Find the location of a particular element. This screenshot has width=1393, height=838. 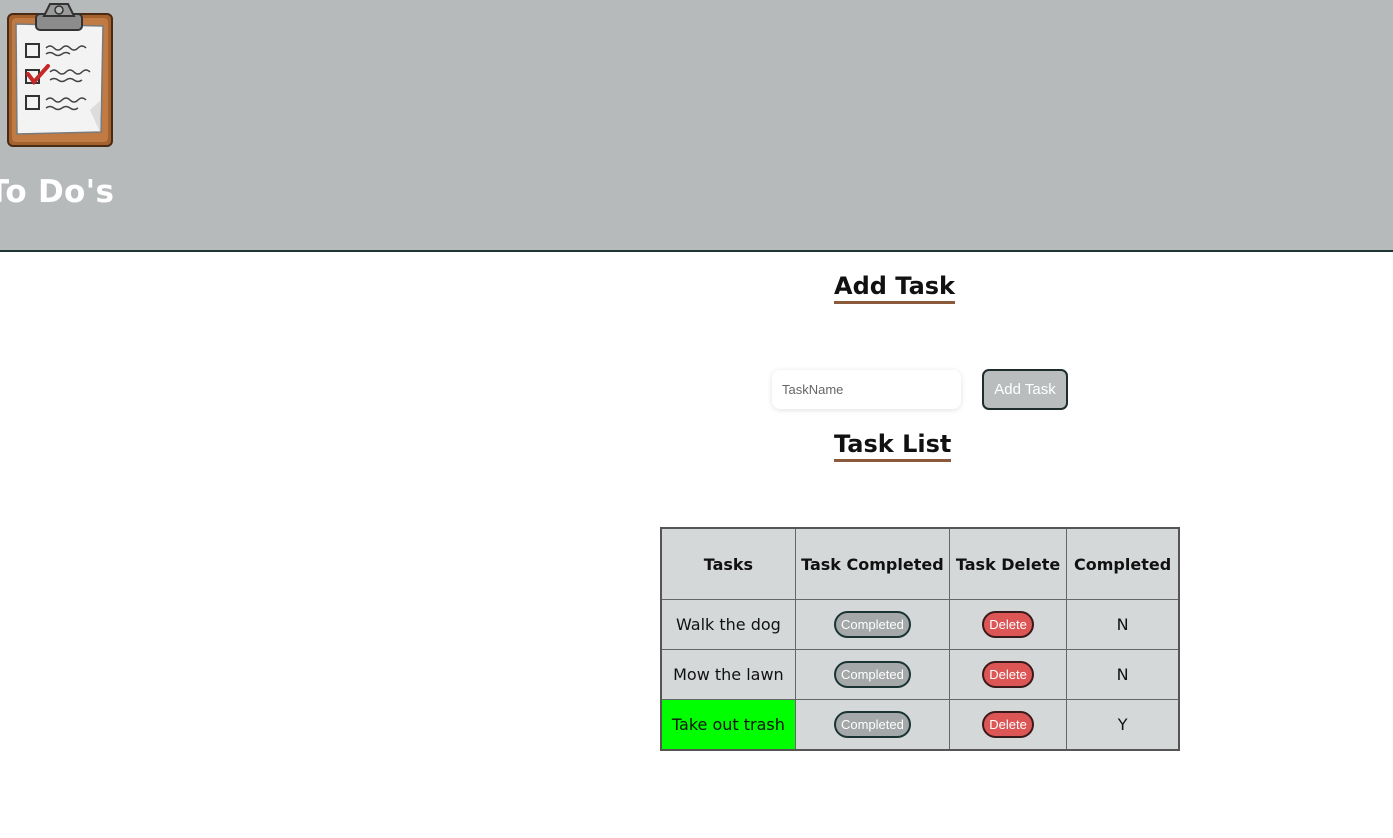

column-header-task-delete: Task Delete is located at coordinates (1008, 563).